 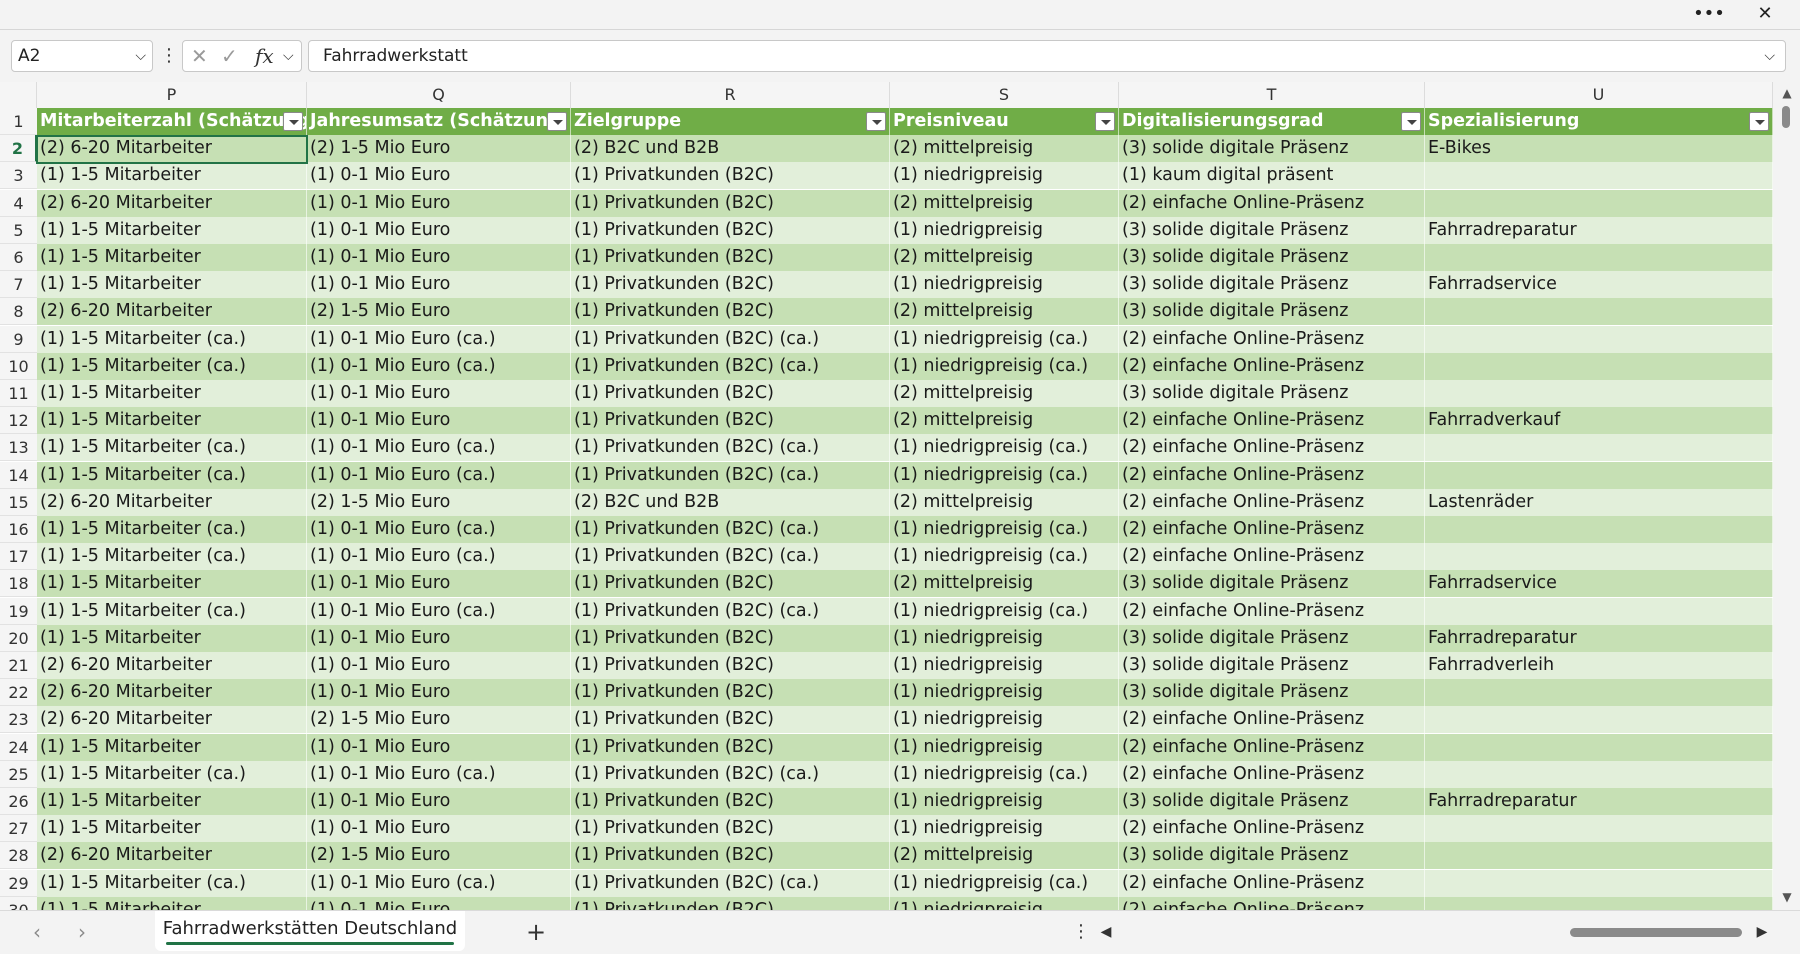 I want to click on insert-function-icon: fx, so click(x=264, y=56).